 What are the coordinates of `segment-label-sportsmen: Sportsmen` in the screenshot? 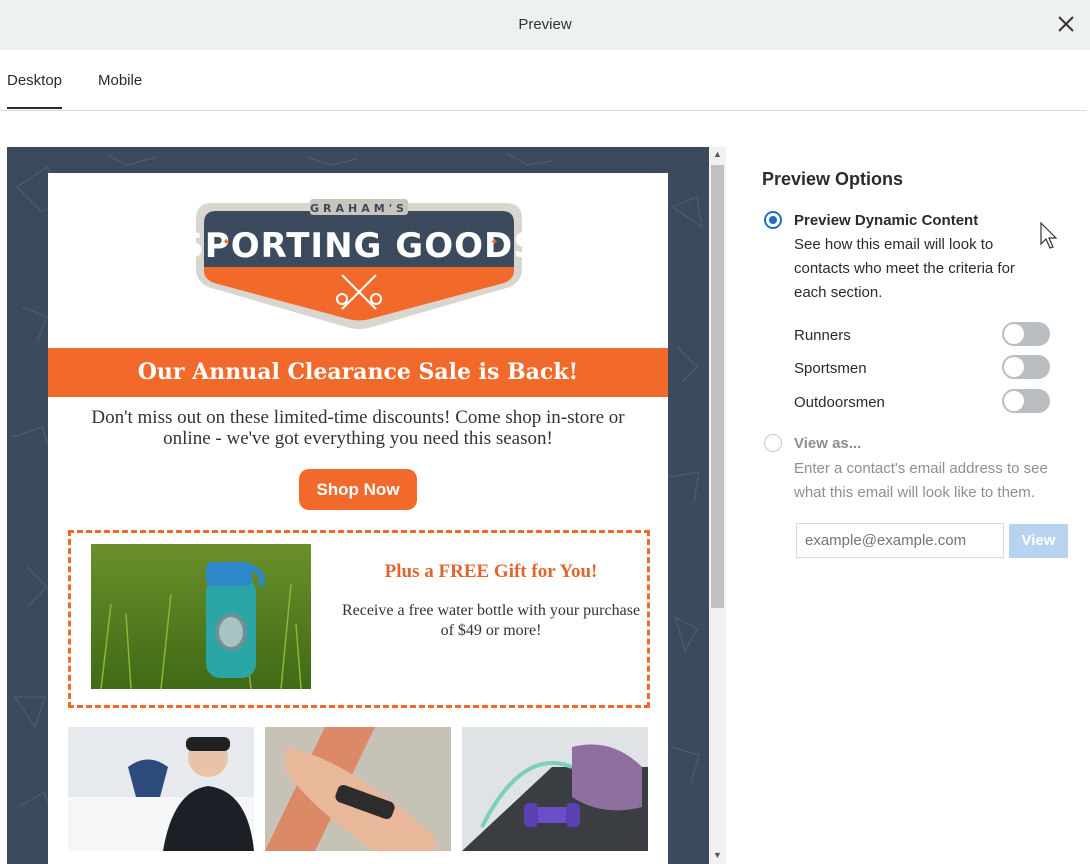 It's located at (830, 368).